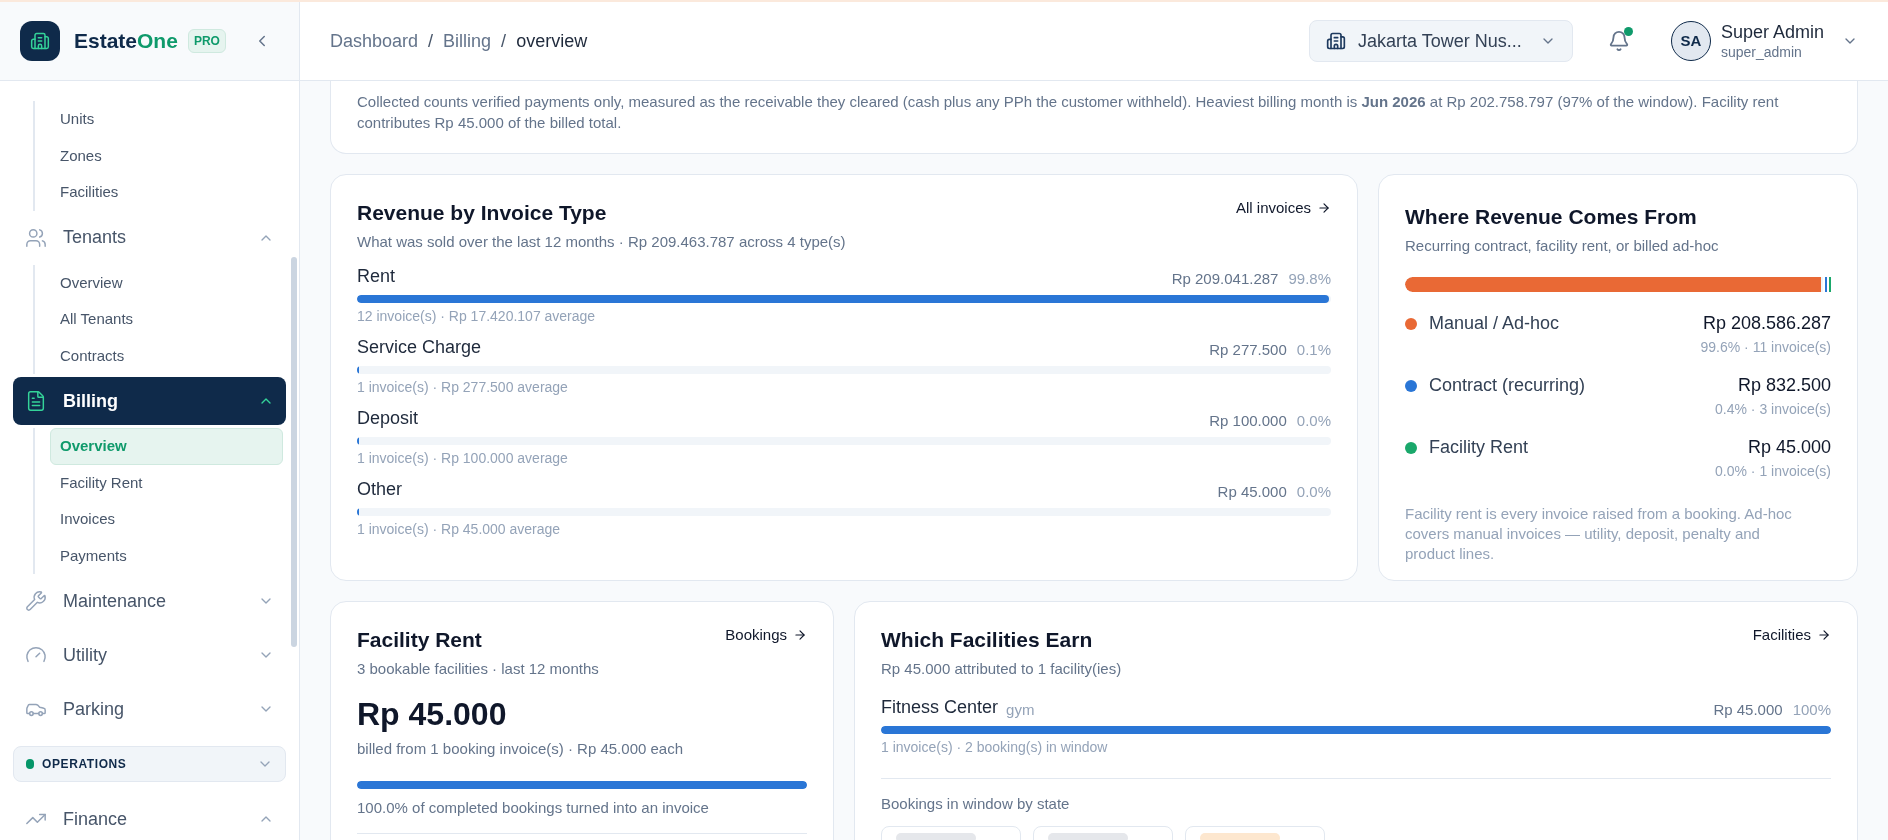  What do you see at coordinates (1811, 709) in the screenshot?
I see `row-share: 100%` at bounding box center [1811, 709].